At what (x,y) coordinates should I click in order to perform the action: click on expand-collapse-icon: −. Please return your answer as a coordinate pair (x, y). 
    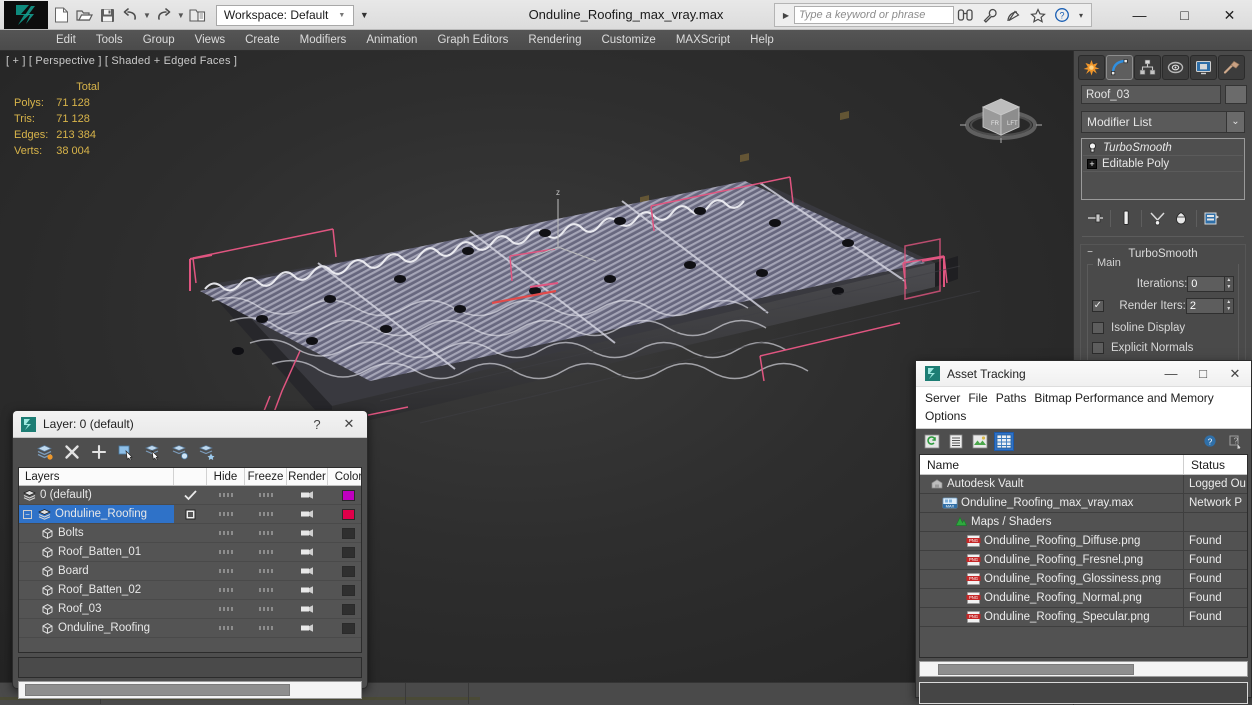
    Looking at the image, I should click on (27, 514).